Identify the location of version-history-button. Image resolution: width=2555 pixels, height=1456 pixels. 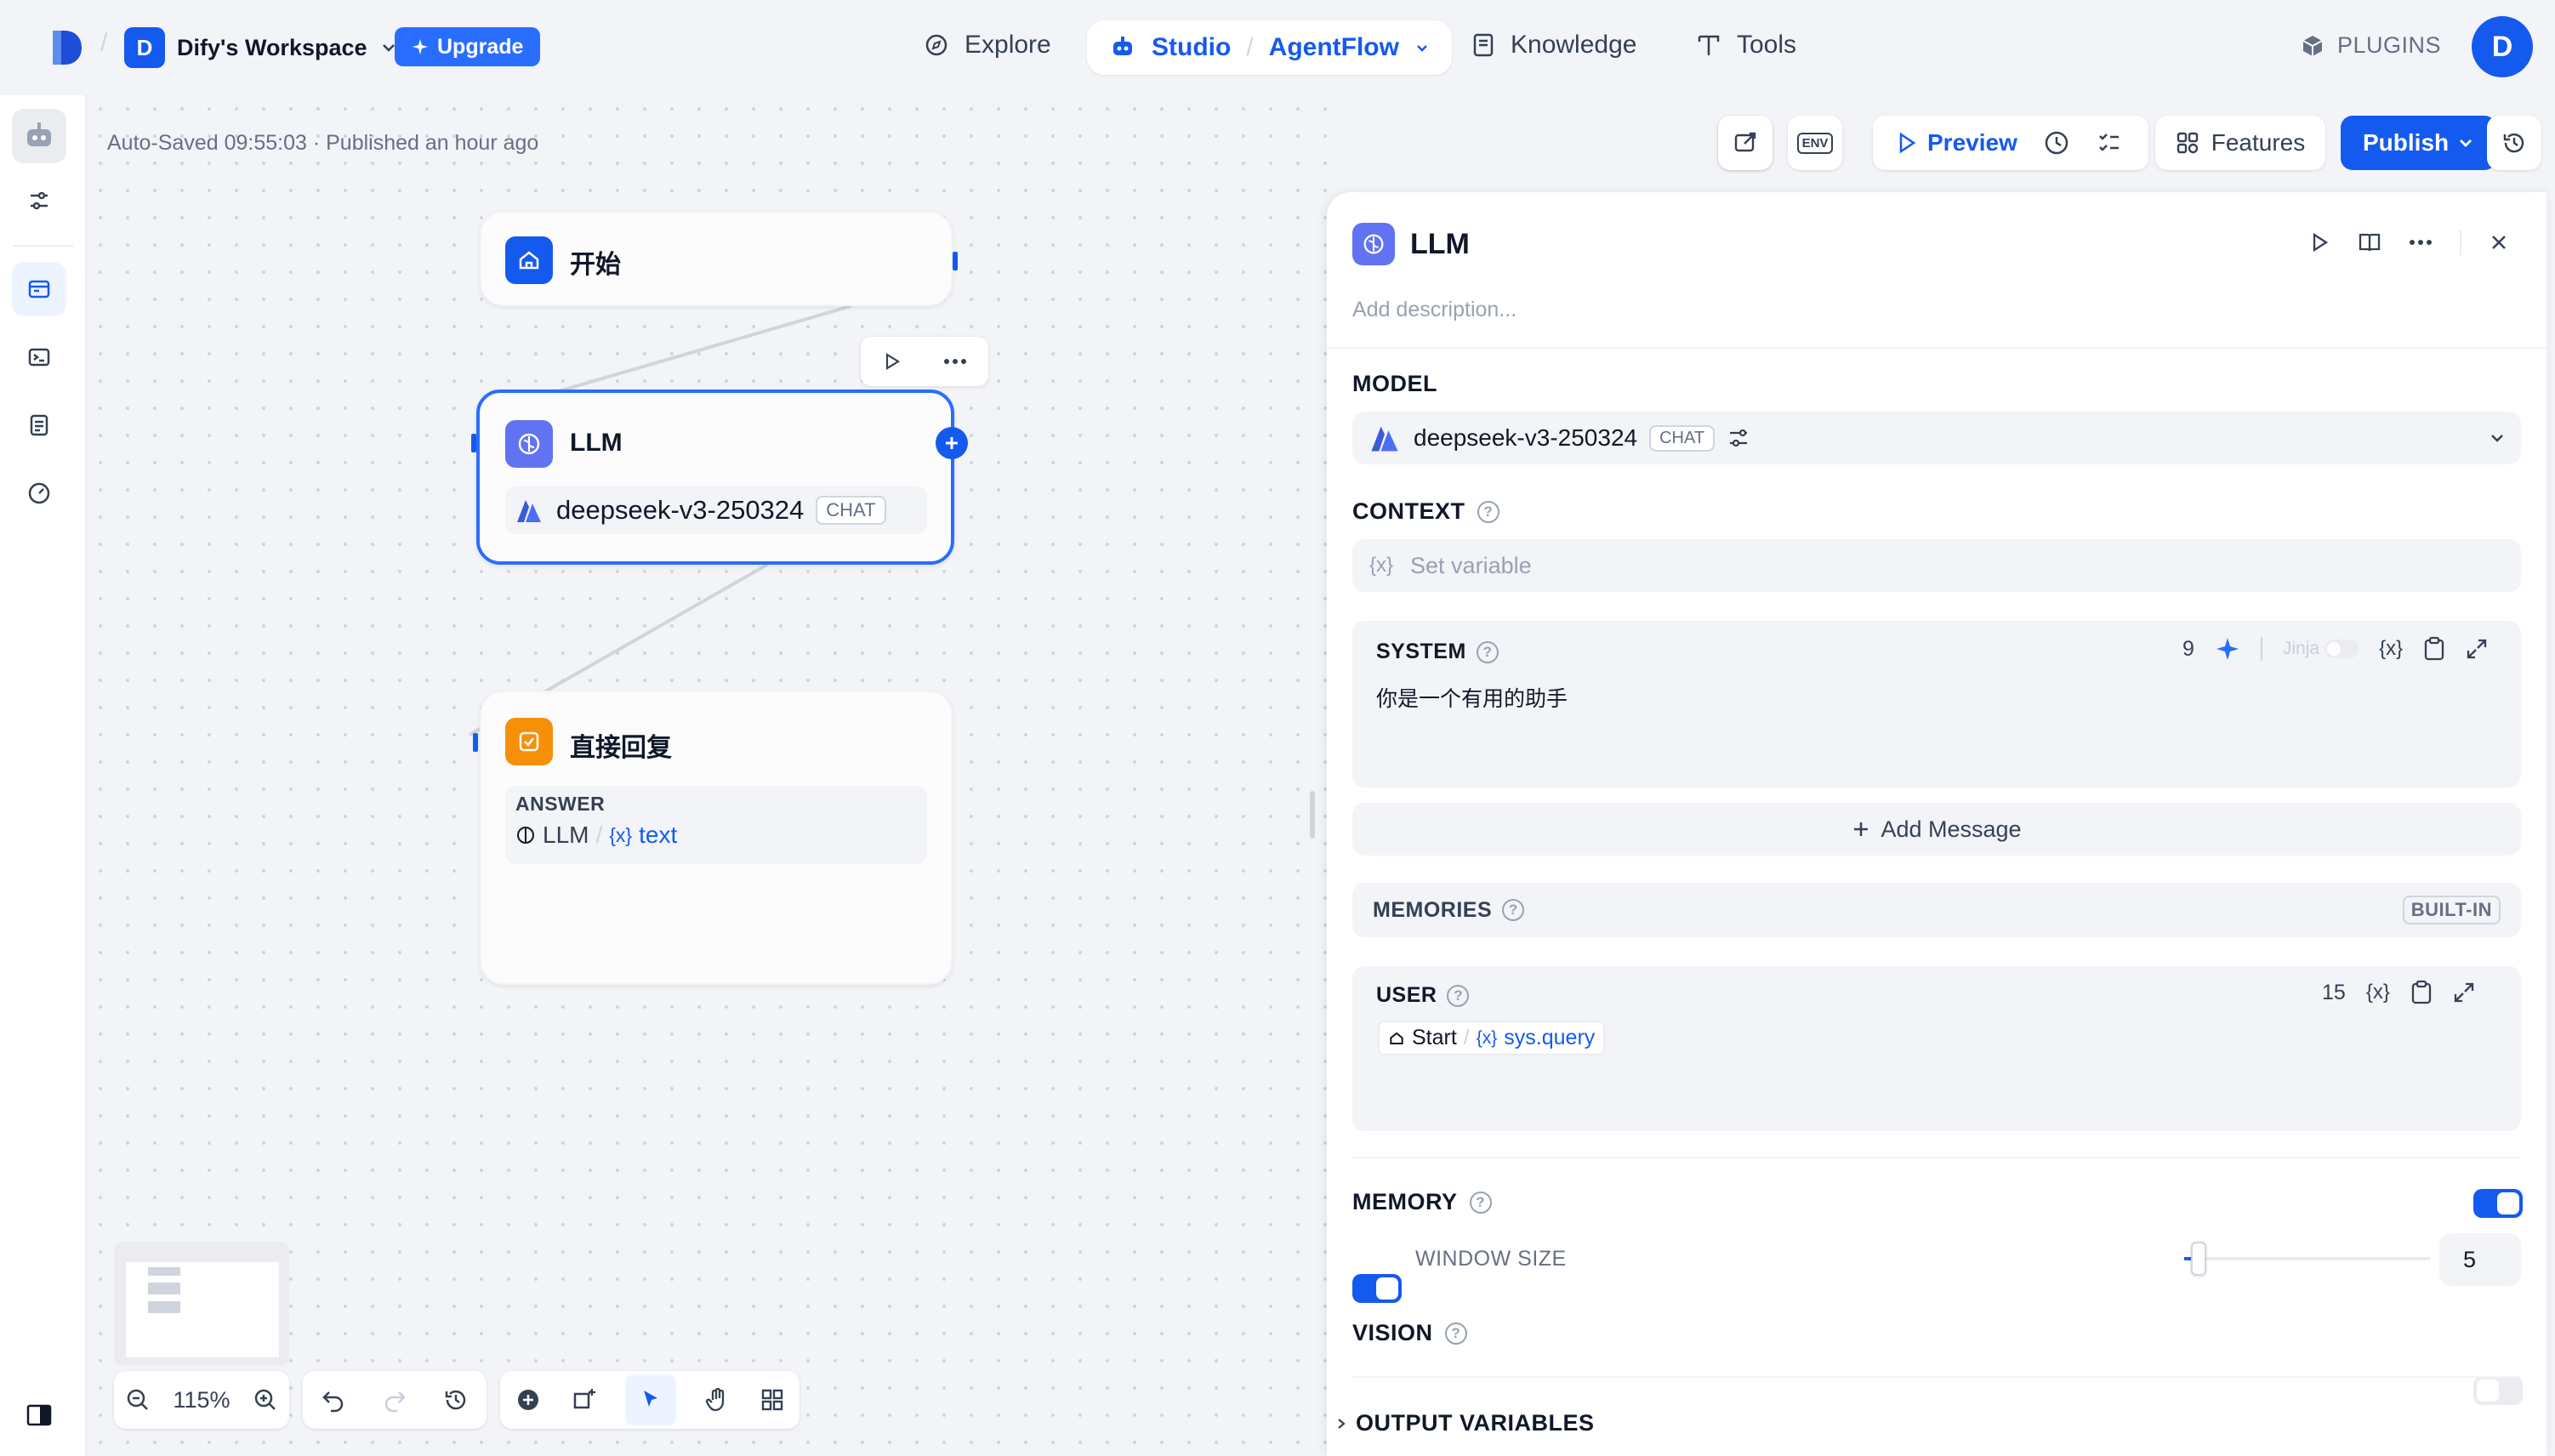
(2514, 143).